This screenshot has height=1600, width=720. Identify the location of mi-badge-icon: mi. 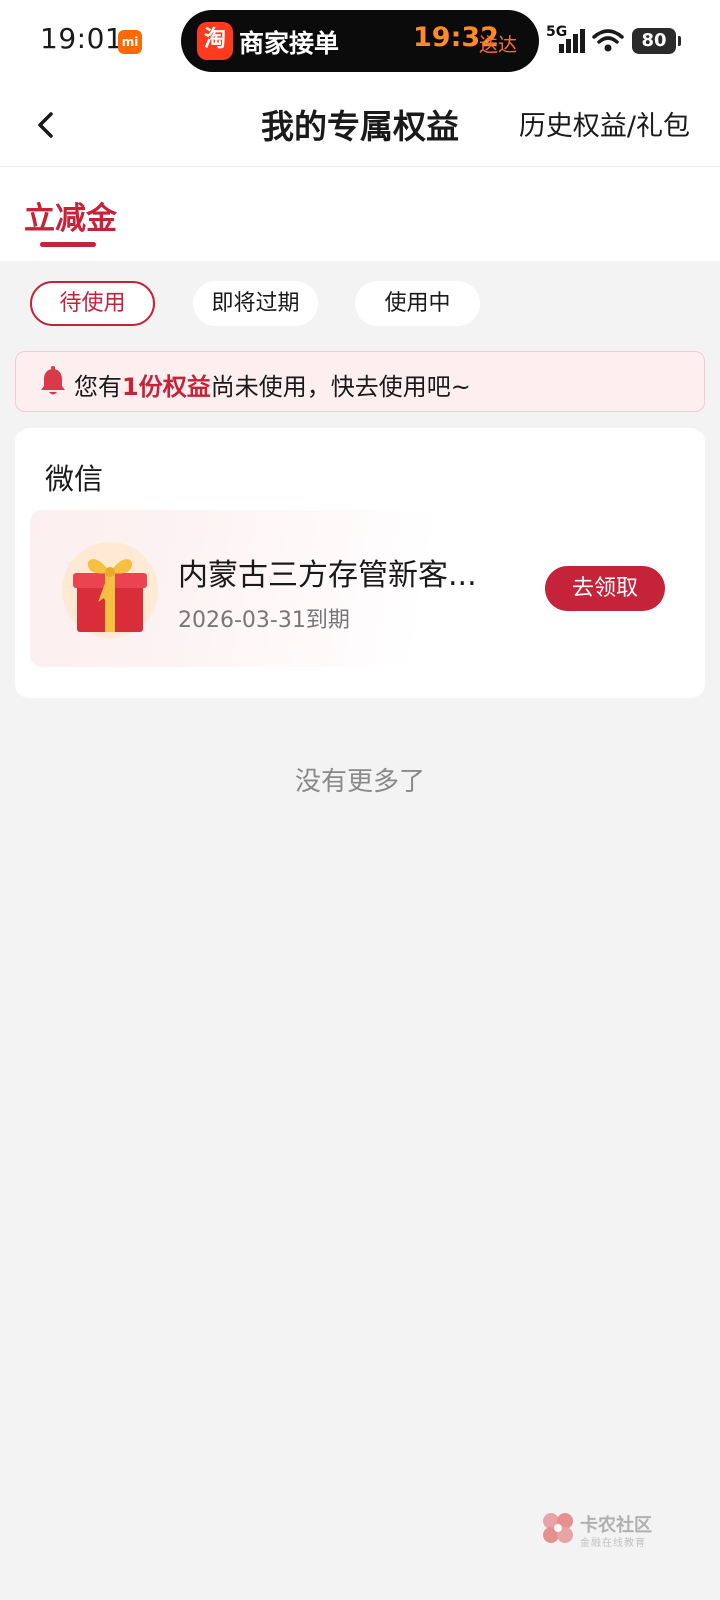
(130, 42).